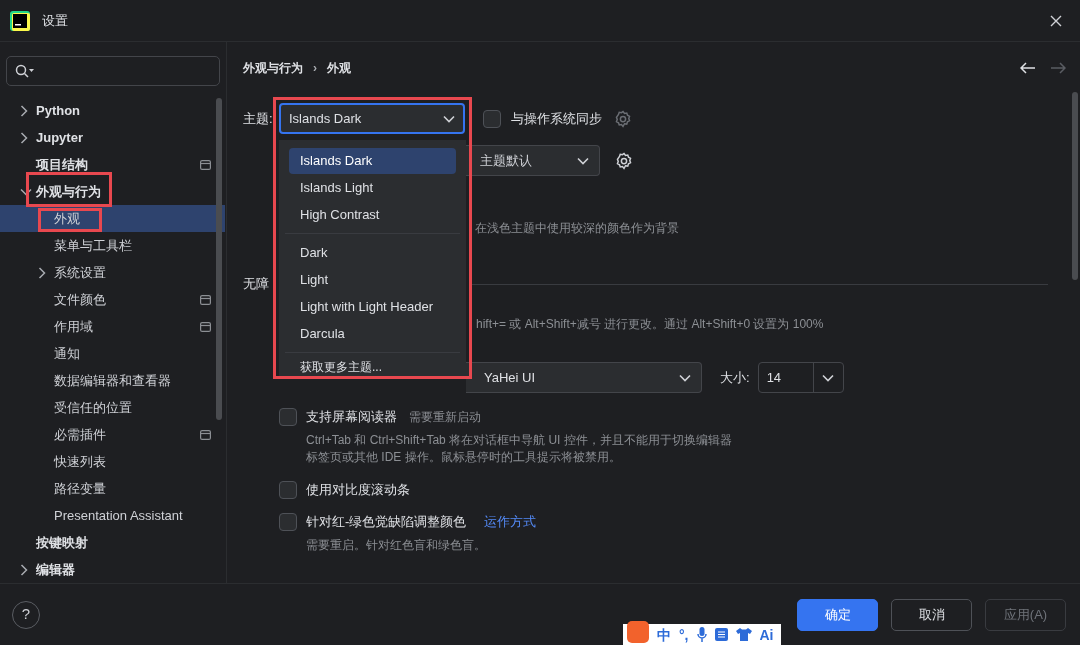 This screenshot has height=645, width=1080. I want to click on menu-item: Islands Dark, so click(372, 161).